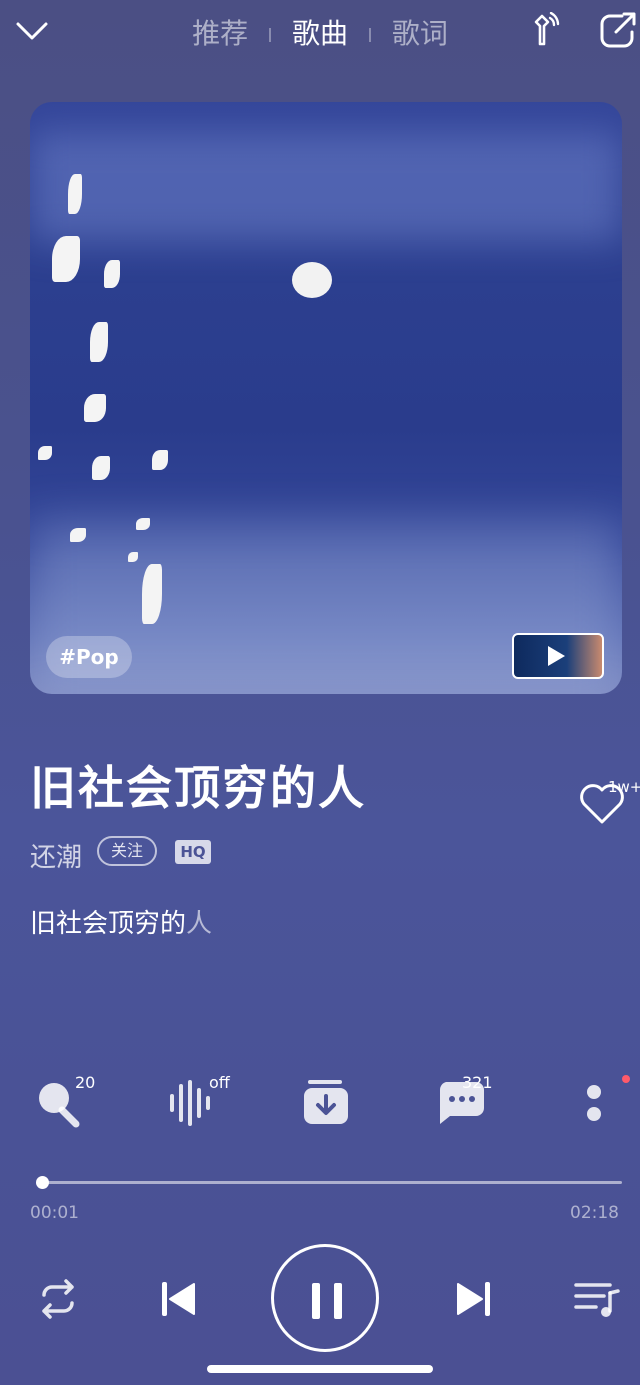 The image size is (640, 1385). What do you see at coordinates (54, 1213) in the screenshot?
I see `current-time: 00:01` at bounding box center [54, 1213].